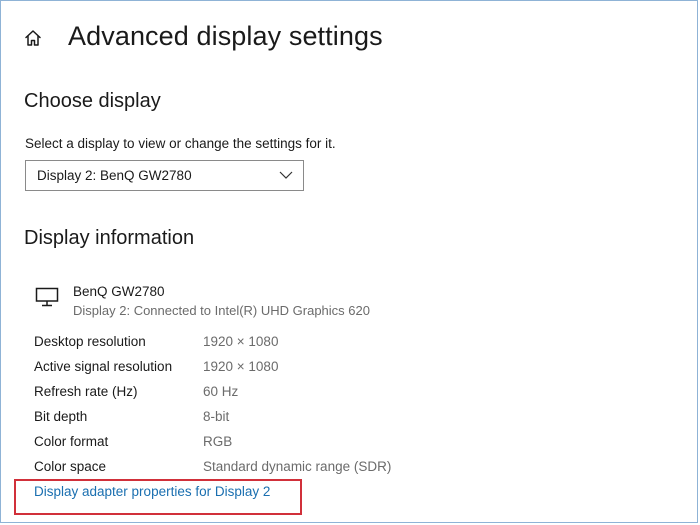 The image size is (700, 525). What do you see at coordinates (221, 391) in the screenshot?
I see `info-value: 60 Hz` at bounding box center [221, 391].